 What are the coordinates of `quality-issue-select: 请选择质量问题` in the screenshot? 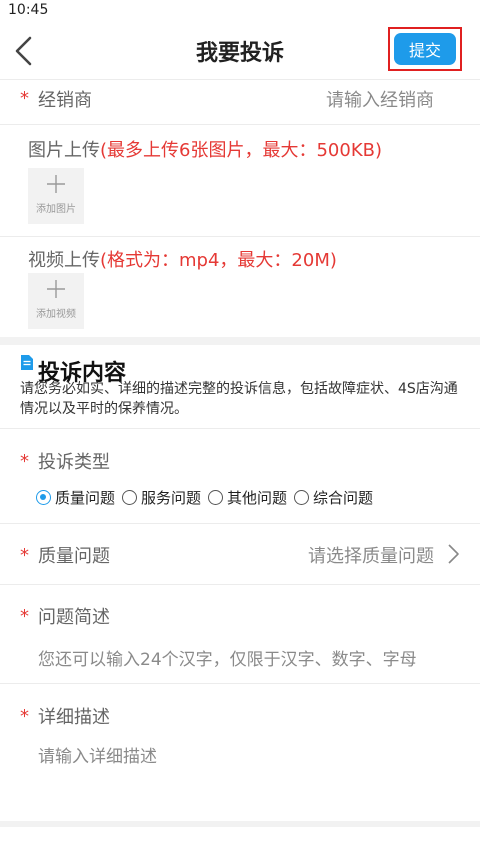 It's located at (371, 555).